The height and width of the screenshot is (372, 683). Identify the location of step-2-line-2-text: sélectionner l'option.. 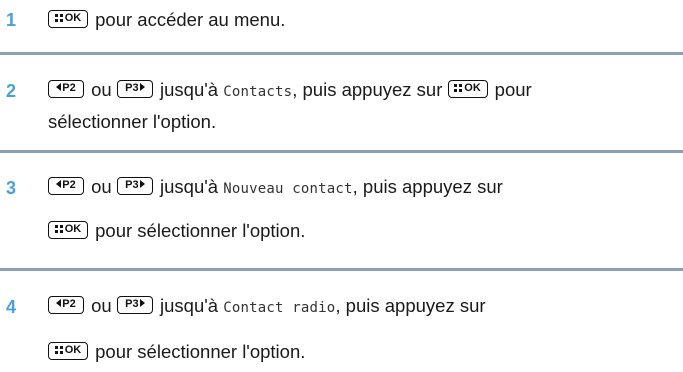
(132, 121).